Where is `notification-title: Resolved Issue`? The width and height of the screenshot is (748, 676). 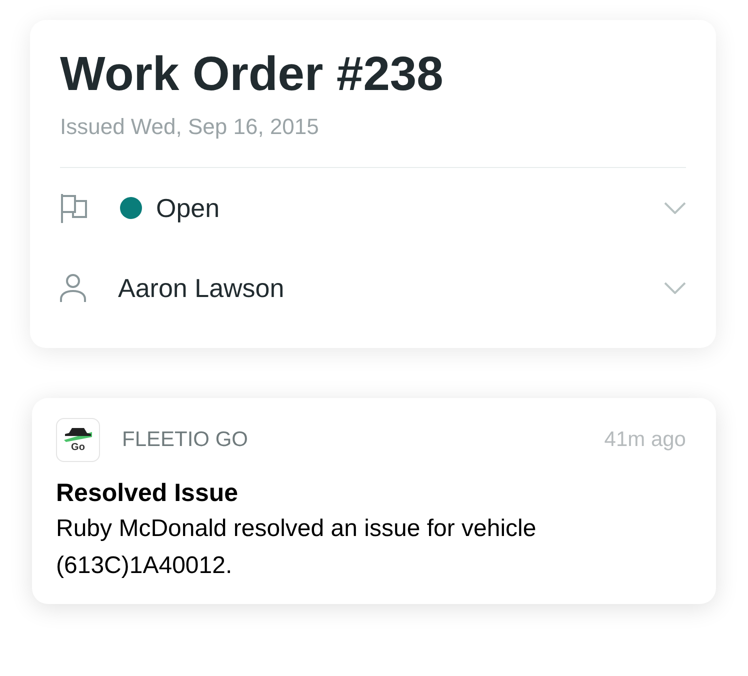
notification-title: Resolved Issue is located at coordinates (148, 493).